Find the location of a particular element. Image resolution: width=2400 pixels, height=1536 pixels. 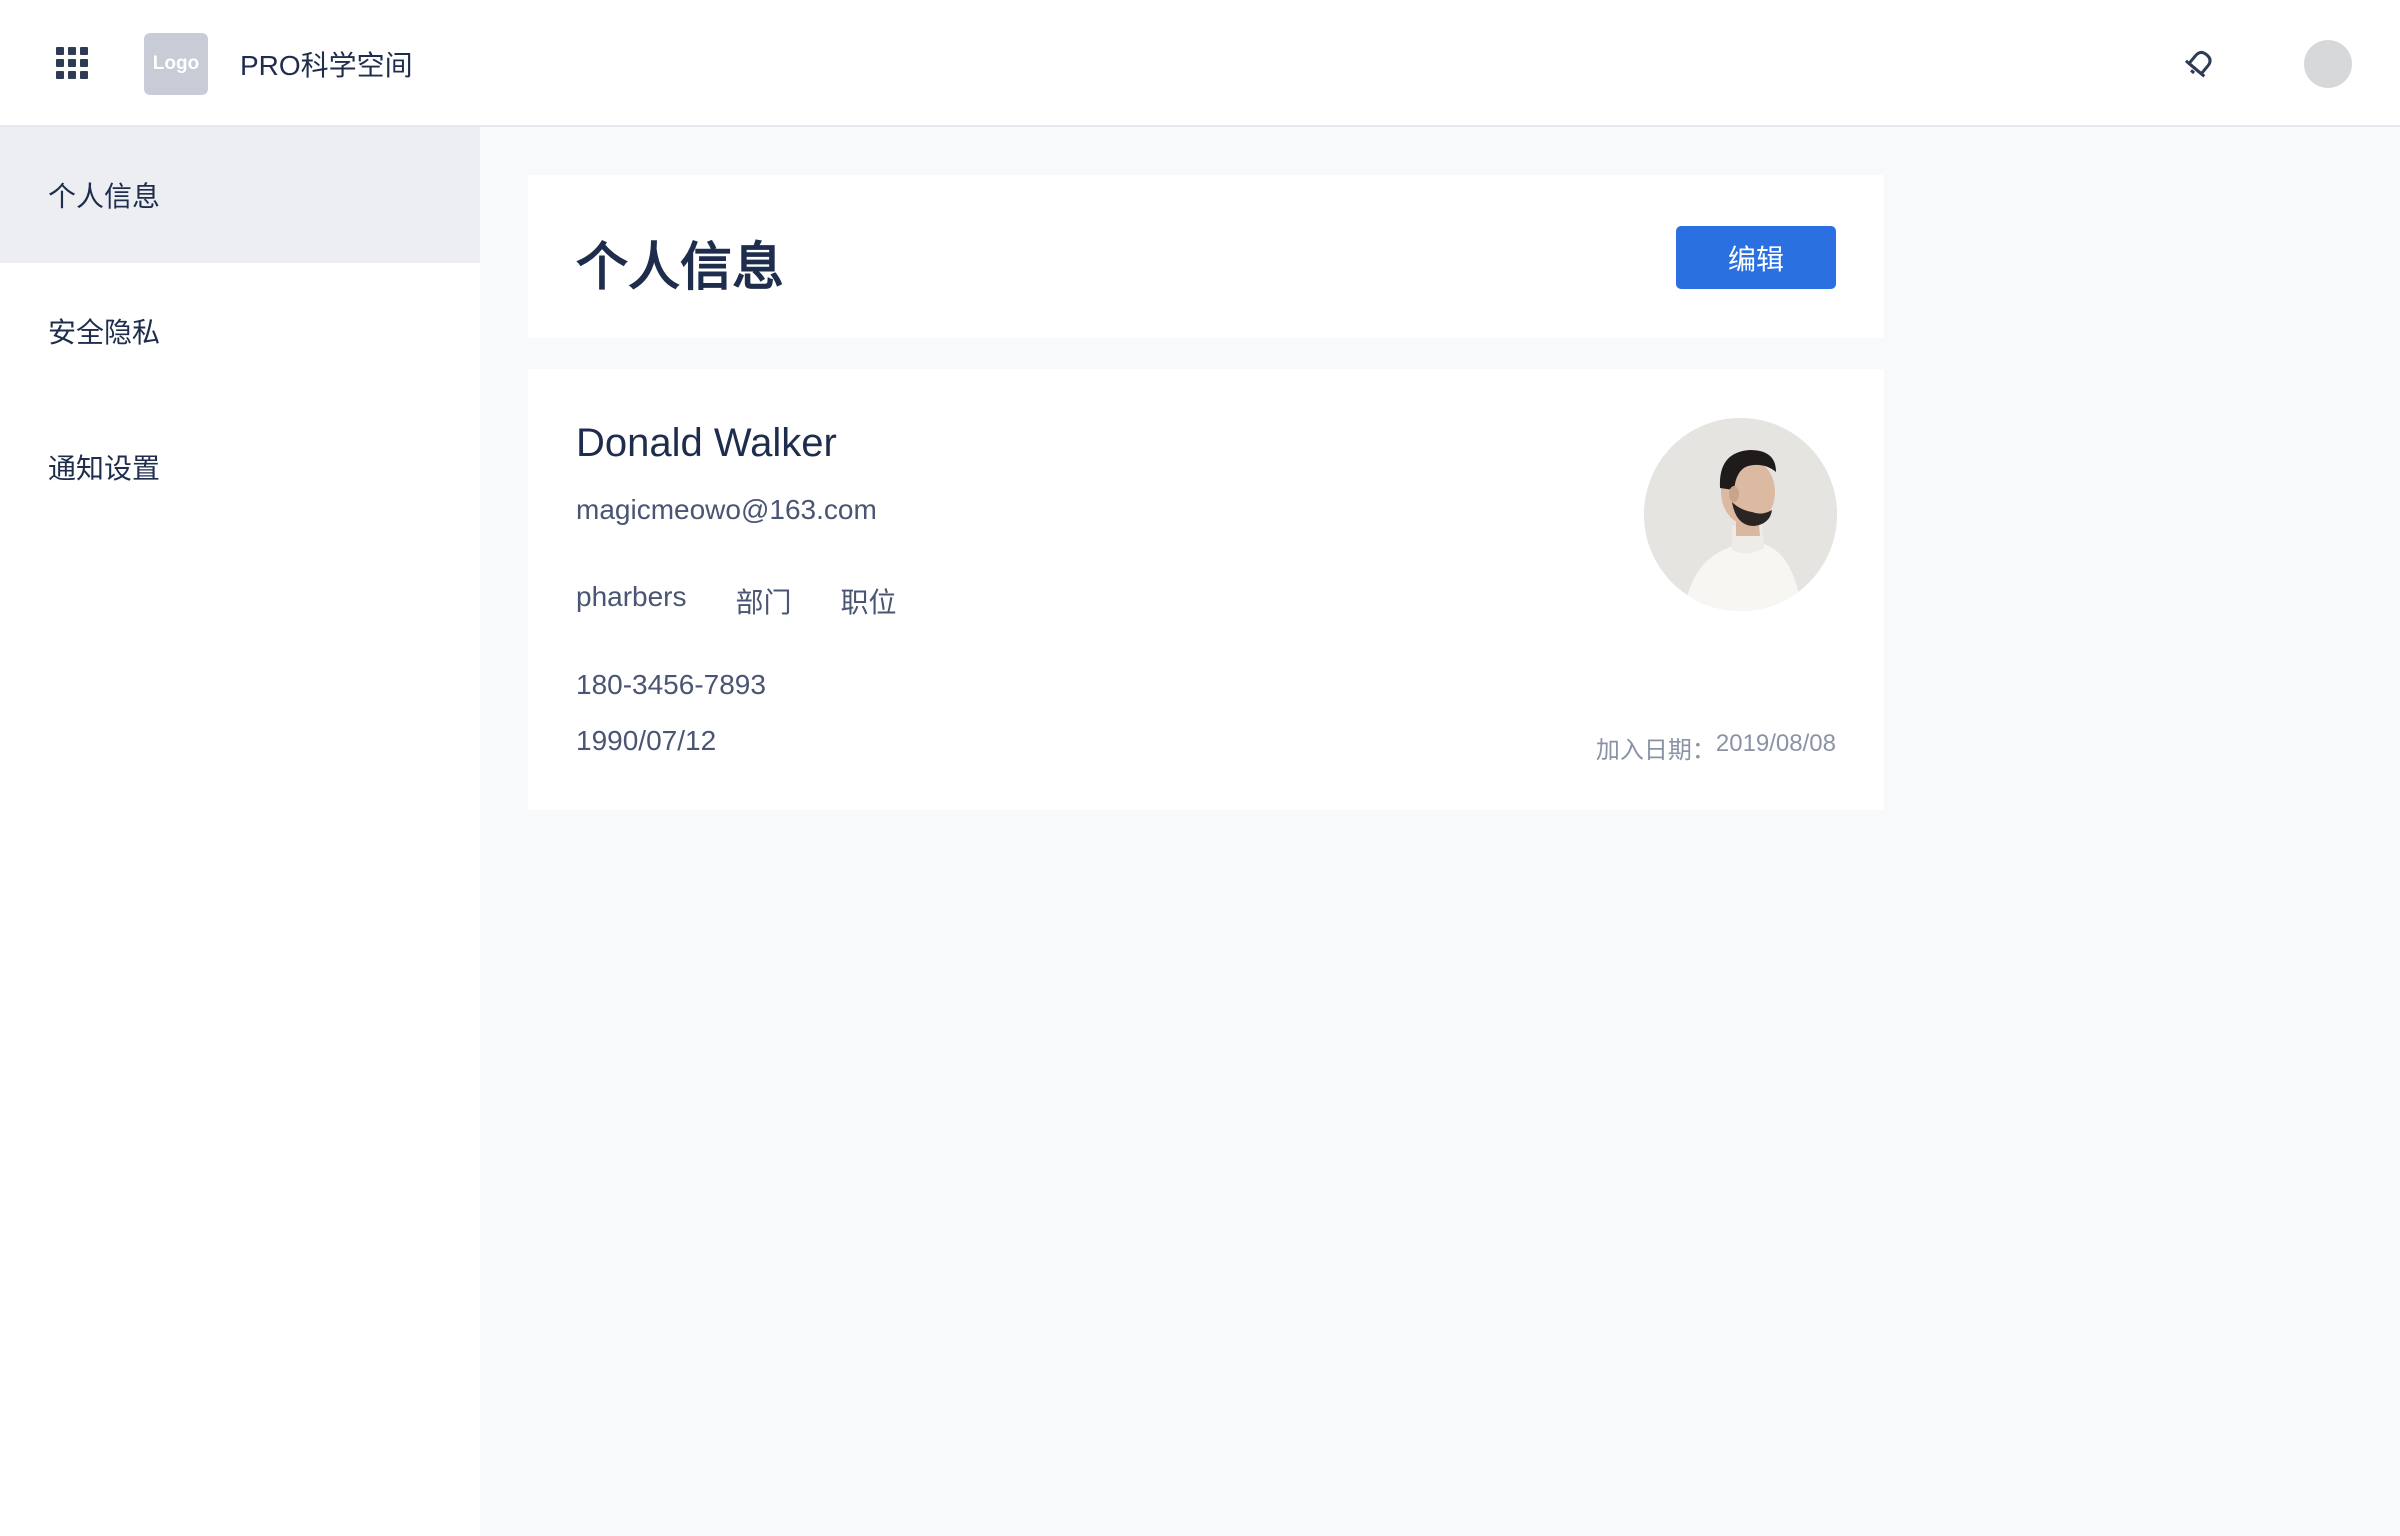

profile-department: 部门 is located at coordinates (763, 602).